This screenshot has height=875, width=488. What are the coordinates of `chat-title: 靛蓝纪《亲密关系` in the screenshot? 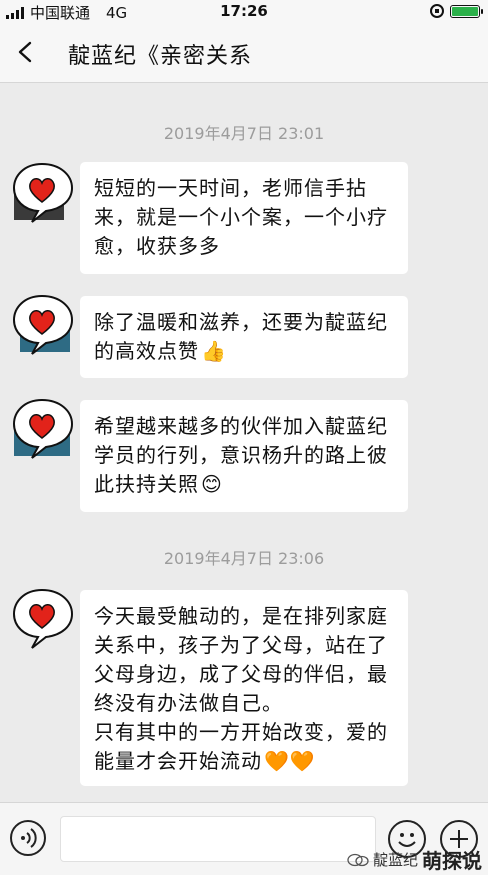 It's located at (160, 56).